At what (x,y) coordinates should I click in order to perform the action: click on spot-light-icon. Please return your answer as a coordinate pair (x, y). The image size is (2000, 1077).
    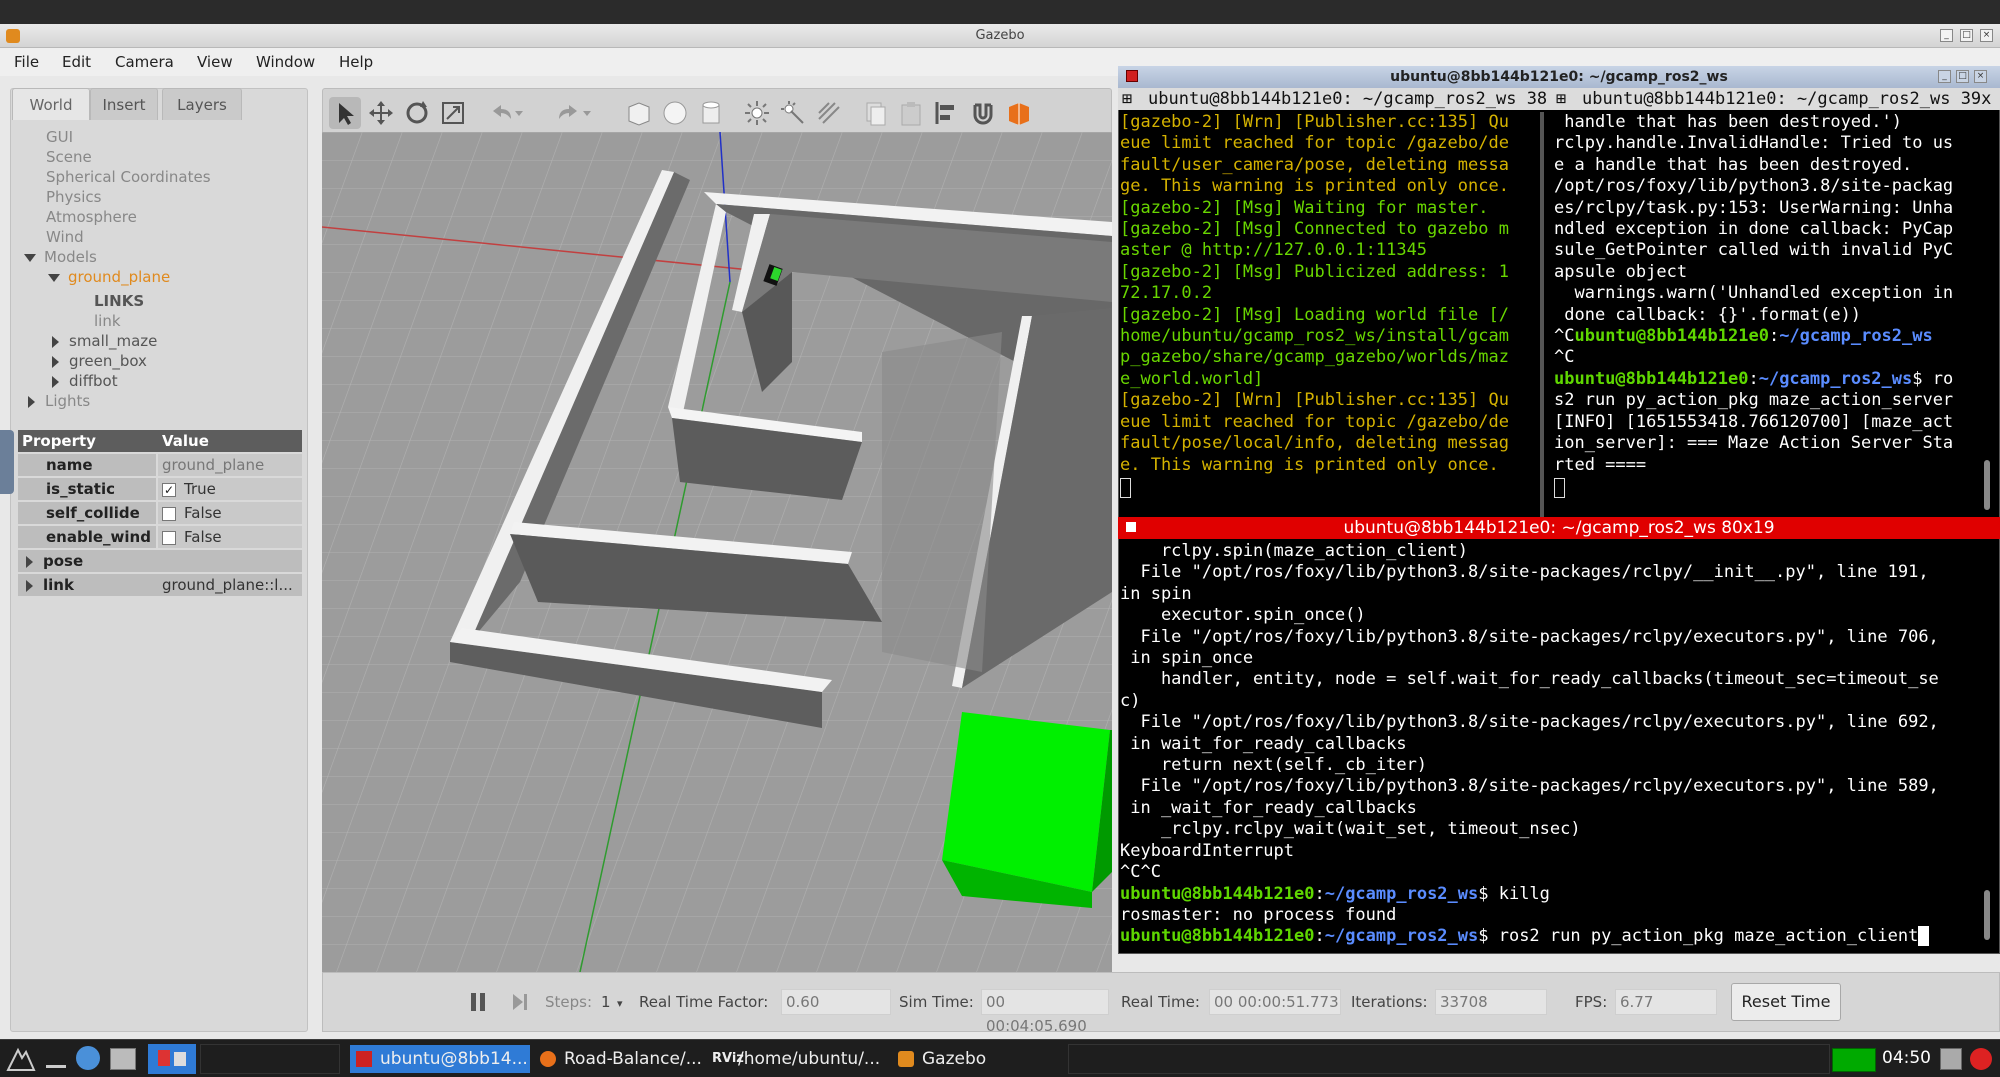
    Looking at the image, I should click on (793, 113).